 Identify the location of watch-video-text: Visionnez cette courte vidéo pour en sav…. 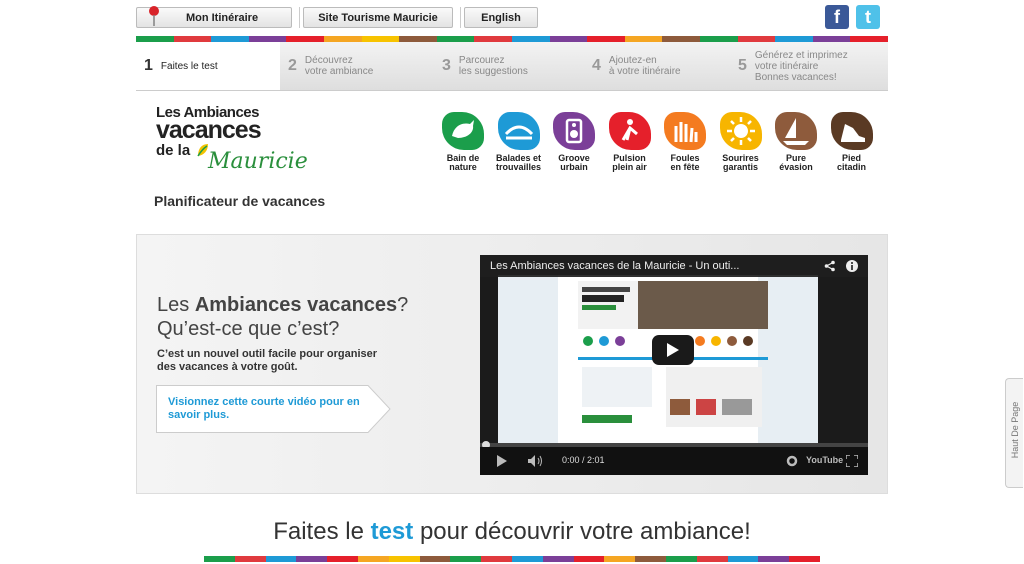
(264, 408).